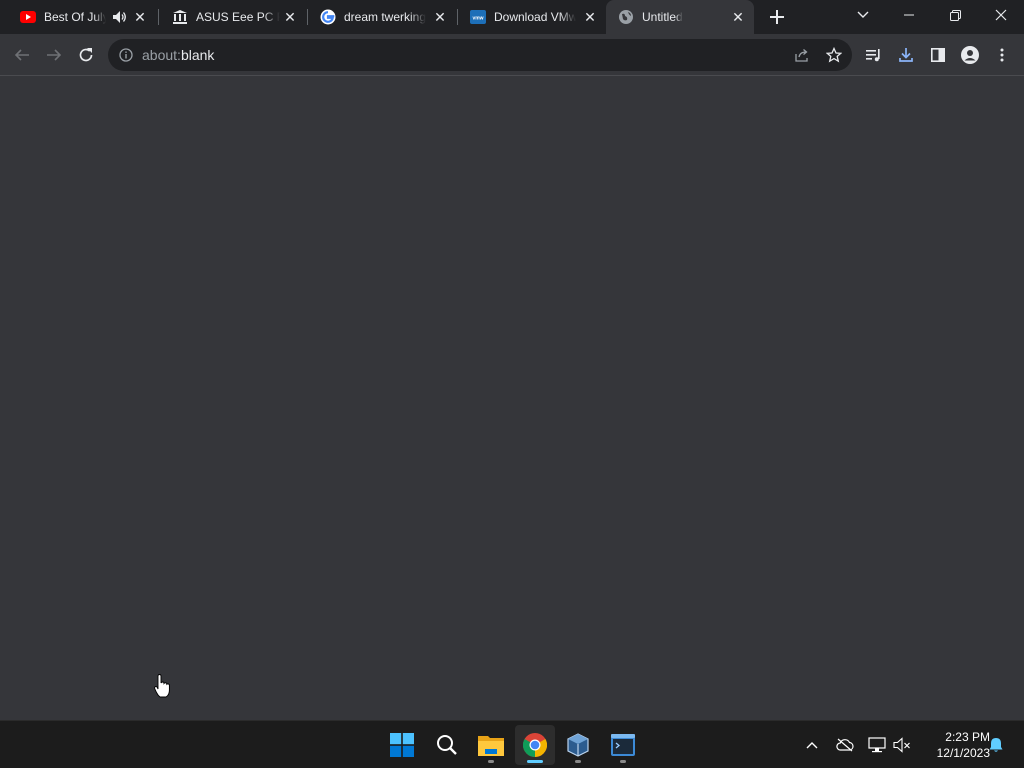 This screenshot has width=1024, height=768. I want to click on vmware-icon: vmw, so click(478, 17).